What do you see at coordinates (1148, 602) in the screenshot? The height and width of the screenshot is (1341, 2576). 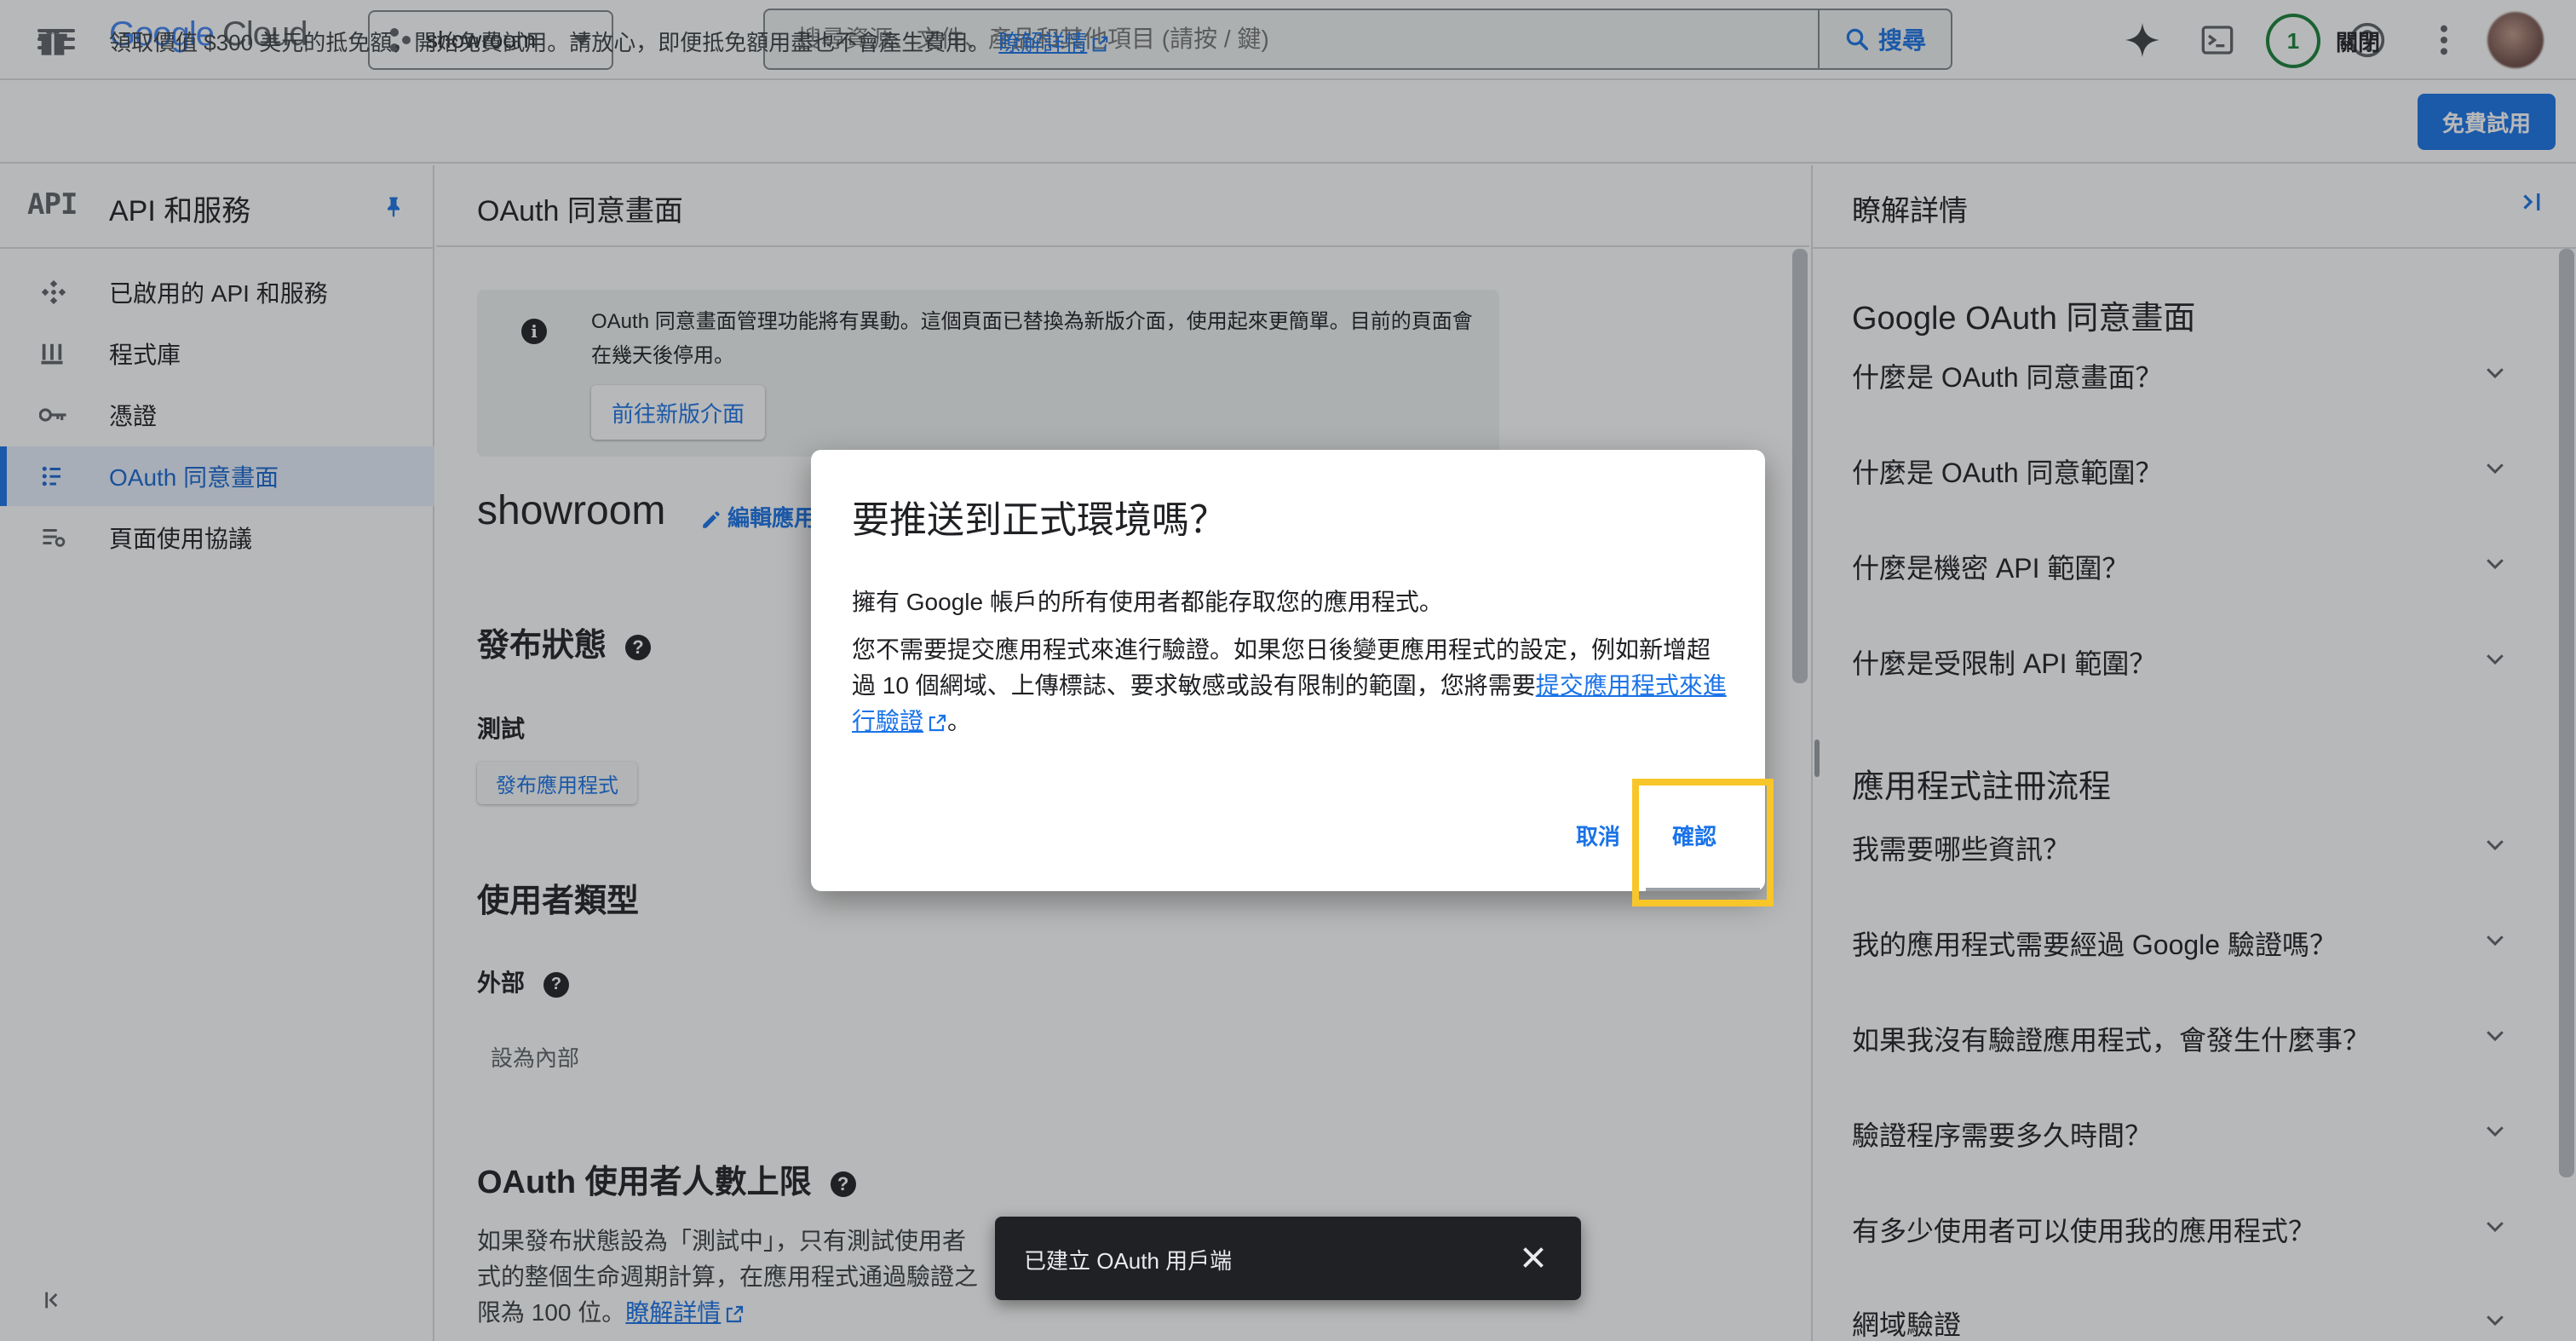 I see `dialog-body-line-1: 擁有 Google 帳戶的所有使用者都能存取您的應用程式。` at bounding box center [1148, 602].